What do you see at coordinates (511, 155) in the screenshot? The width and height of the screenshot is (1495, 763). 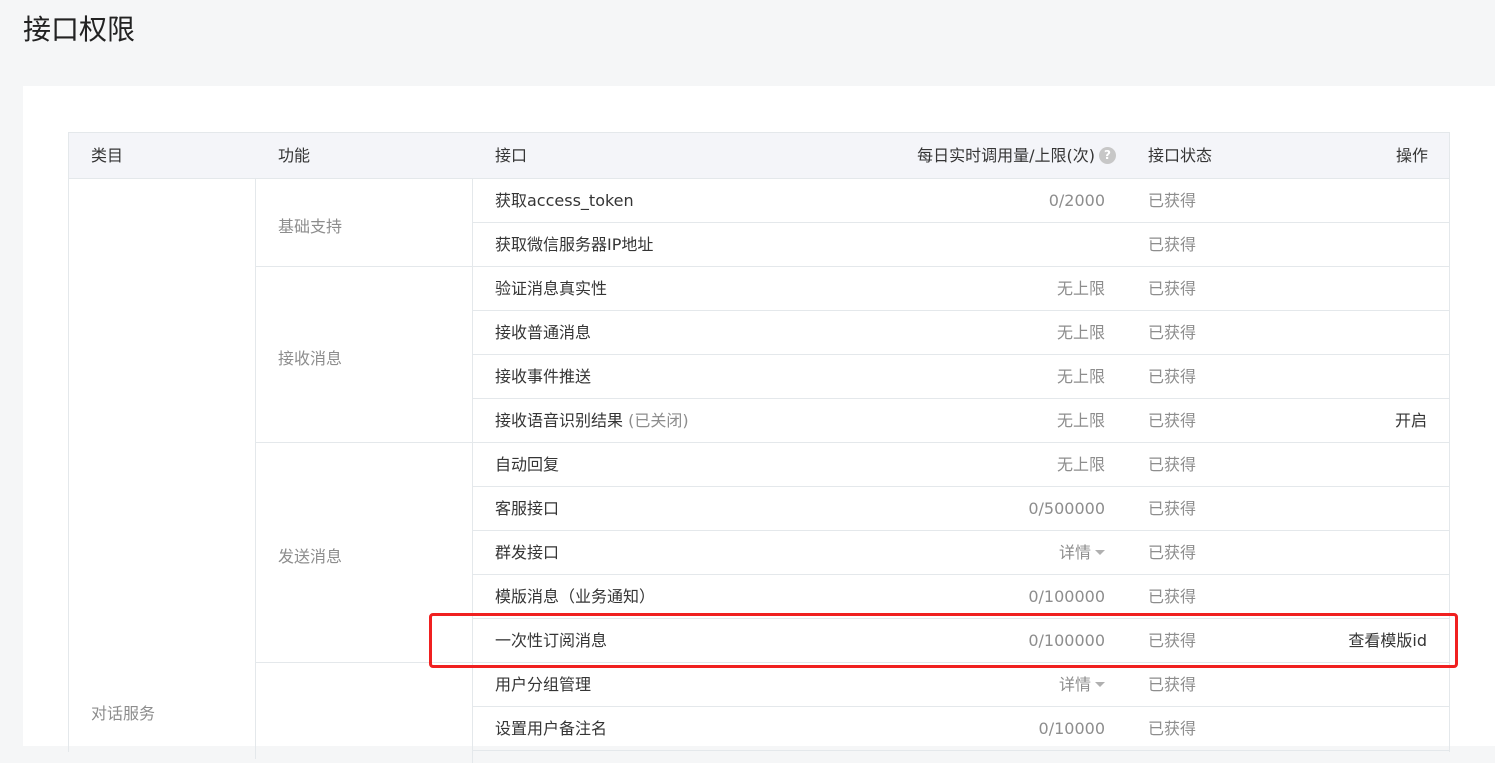 I see `header-interface: 接口` at bounding box center [511, 155].